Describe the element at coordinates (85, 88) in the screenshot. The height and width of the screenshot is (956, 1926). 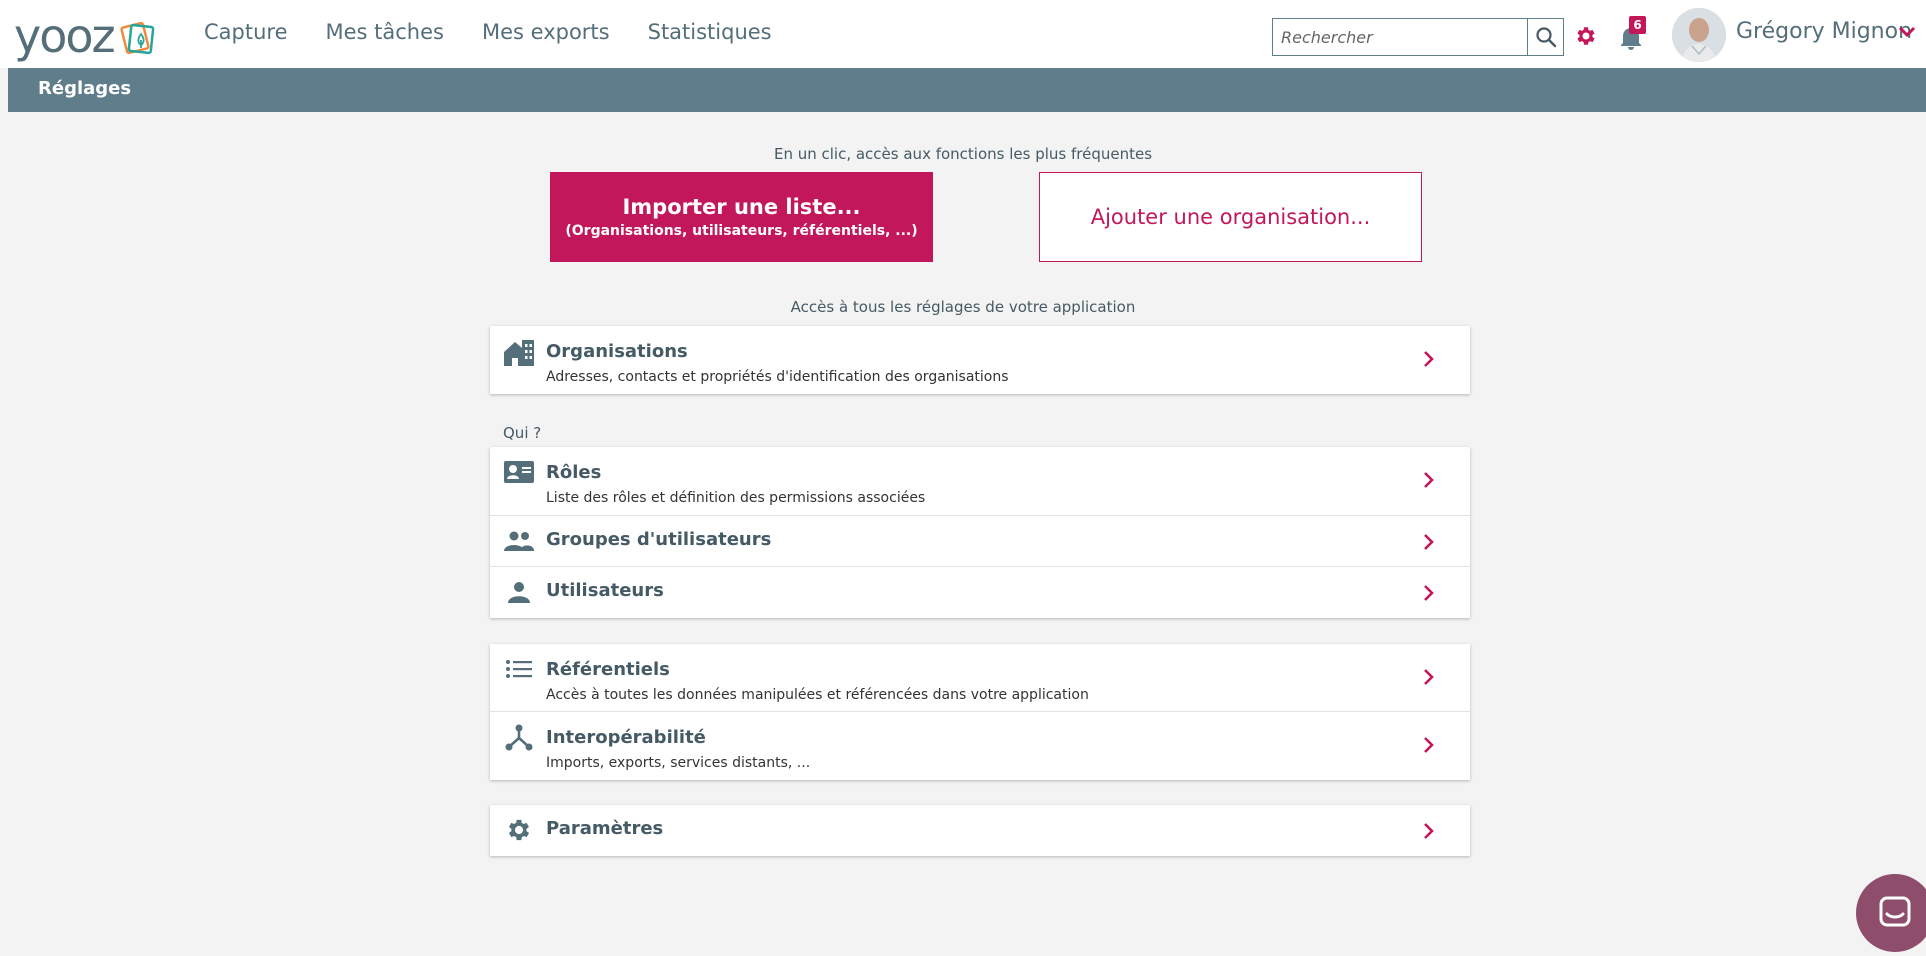
I see `section-title: Réglages` at that location.